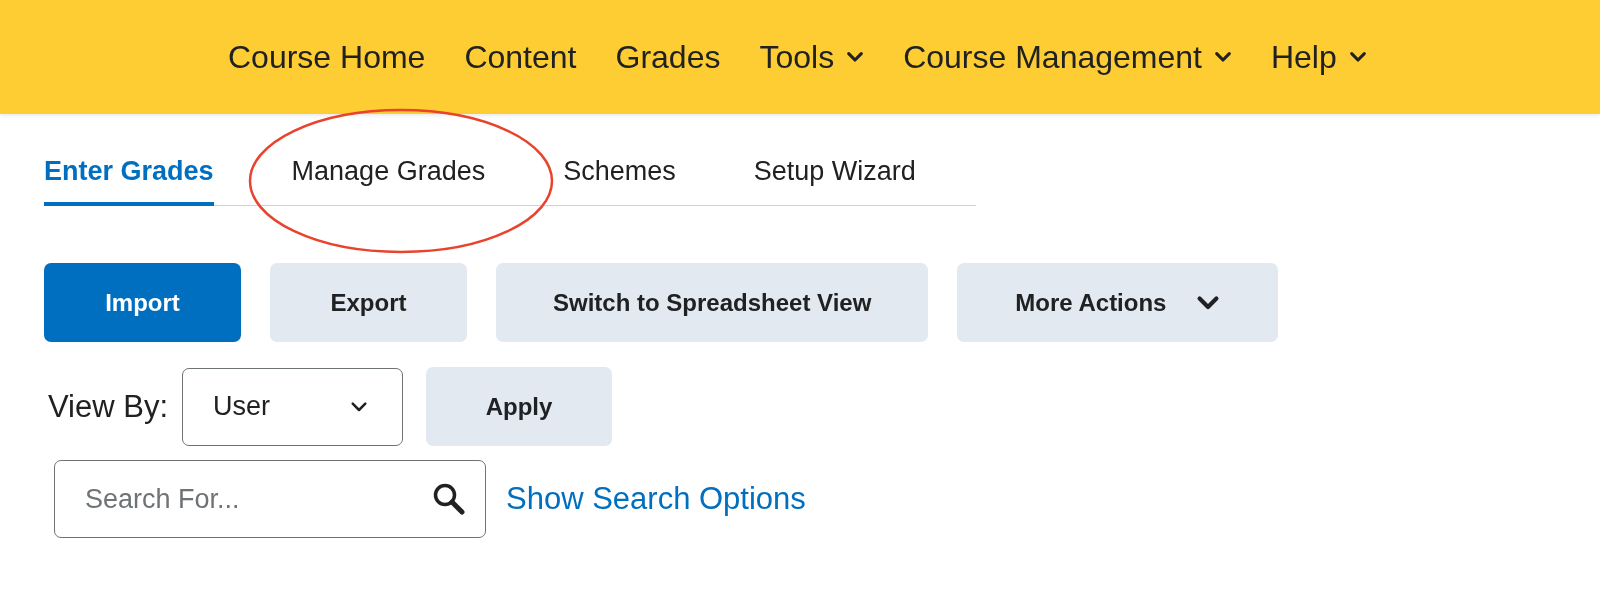  What do you see at coordinates (142, 302) in the screenshot?
I see `import-button: Import` at bounding box center [142, 302].